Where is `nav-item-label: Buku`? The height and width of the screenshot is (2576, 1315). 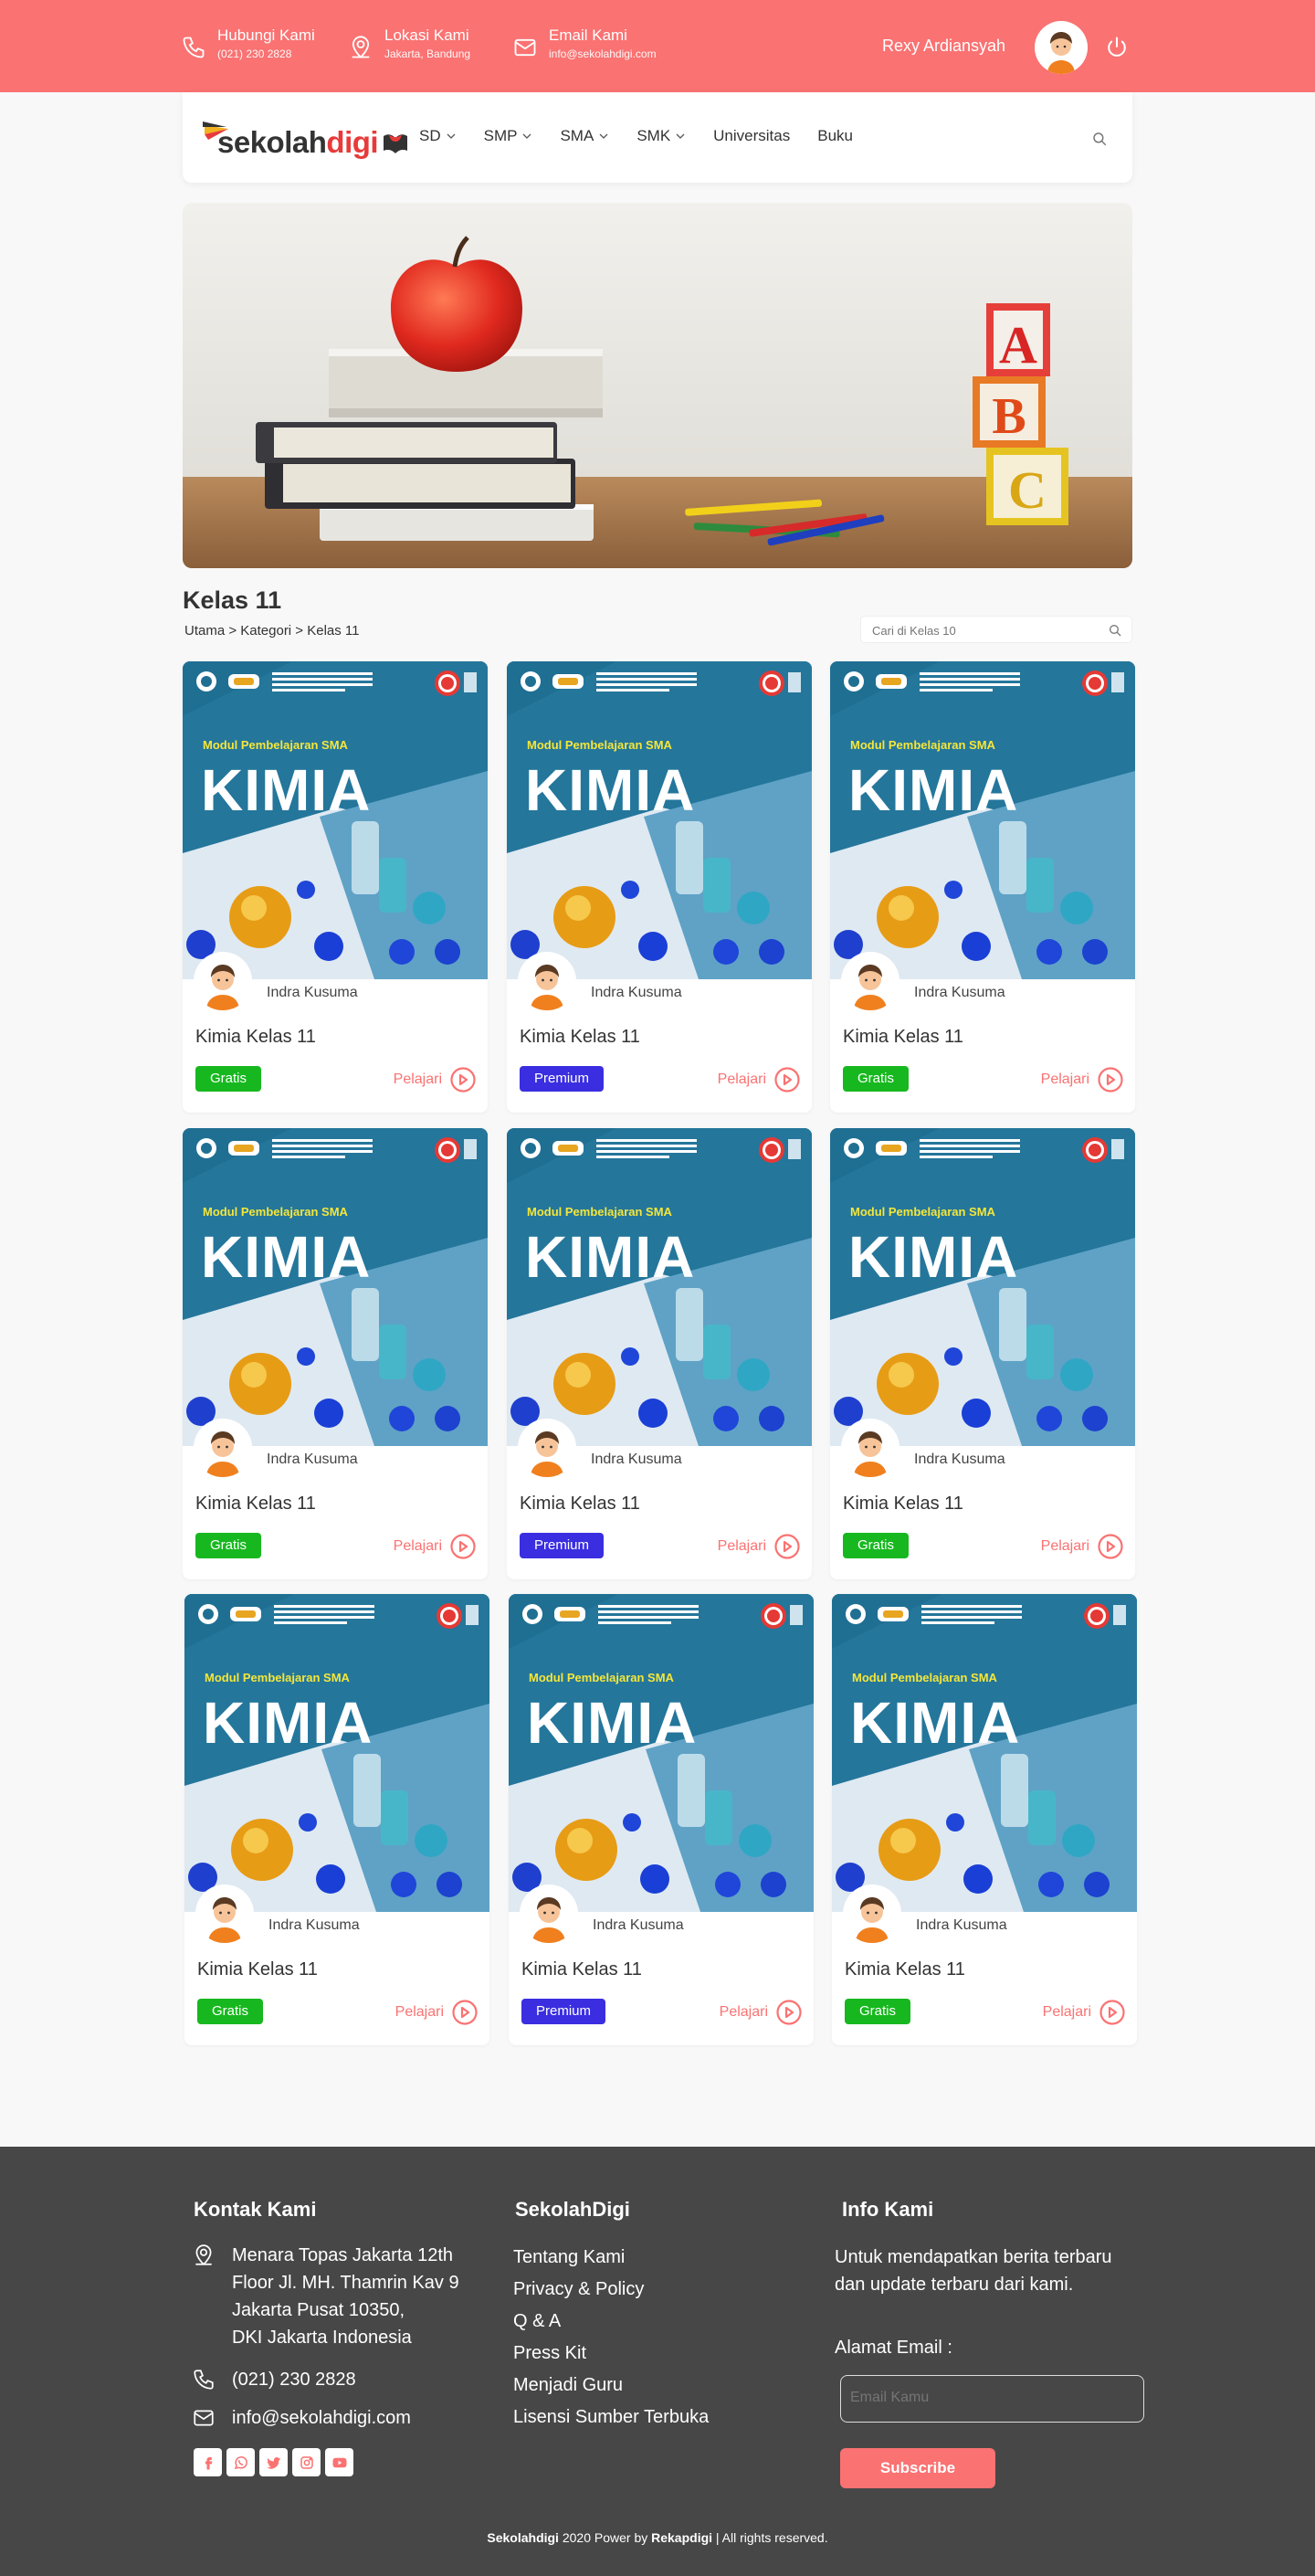
nav-item-label: Buku is located at coordinates (835, 135).